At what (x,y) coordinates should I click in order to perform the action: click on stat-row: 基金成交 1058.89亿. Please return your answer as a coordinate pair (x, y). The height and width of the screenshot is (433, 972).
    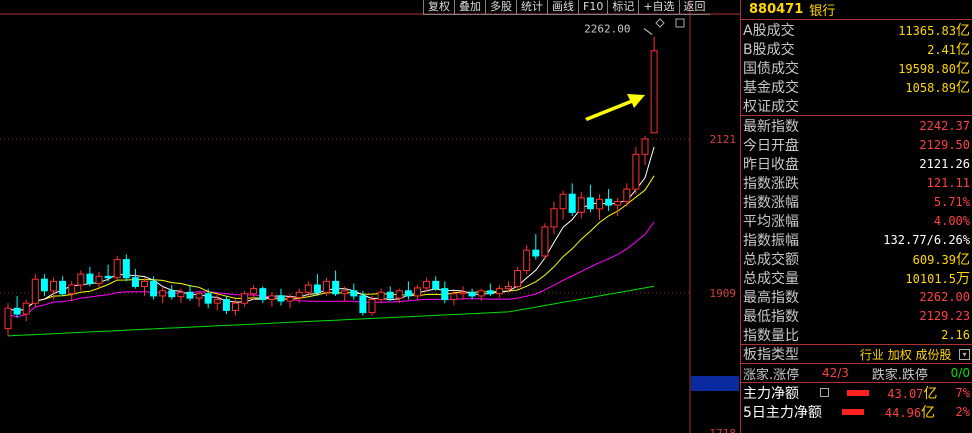
    Looking at the image, I should click on (856, 86).